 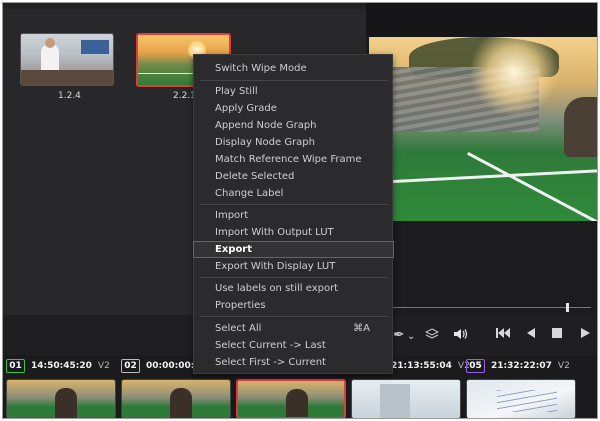 What do you see at coordinates (361, 328) in the screenshot?
I see `menu-shortcut: ⌘A` at bounding box center [361, 328].